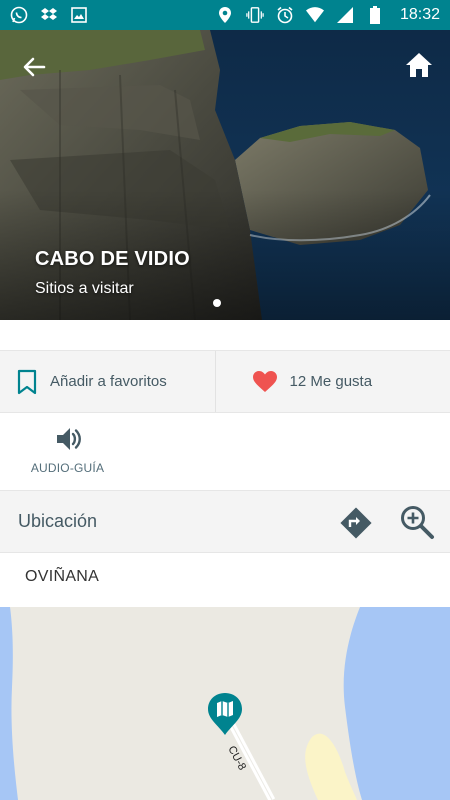  What do you see at coordinates (79, 15) in the screenshot?
I see `image-icon` at bounding box center [79, 15].